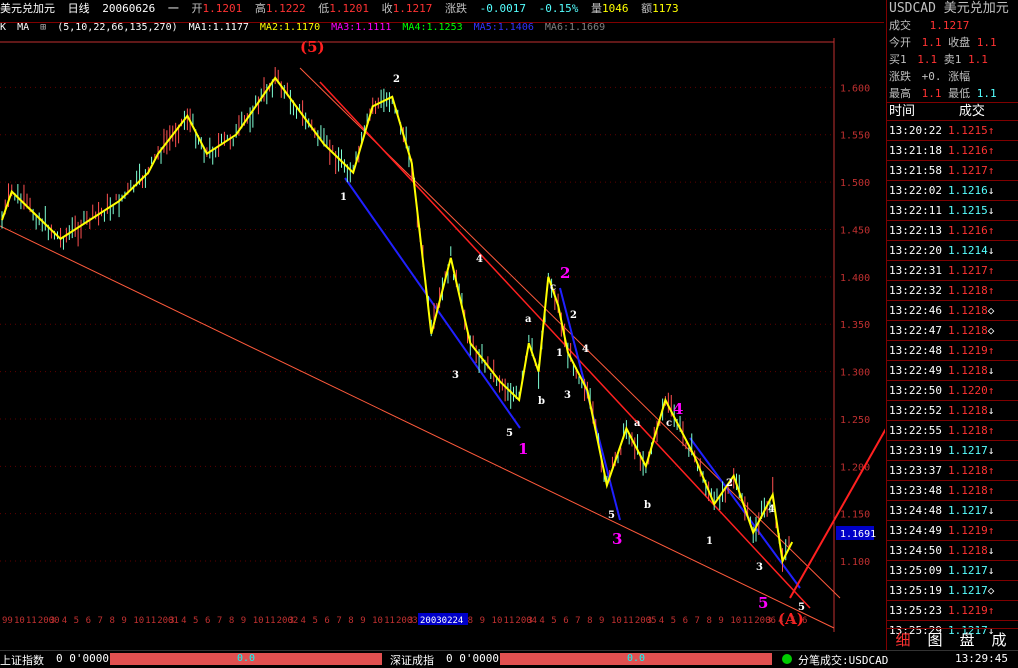 This screenshot has height=668, width=1018. I want to click on tick-row: 13:22:13 1.1216↑, so click(952, 230).